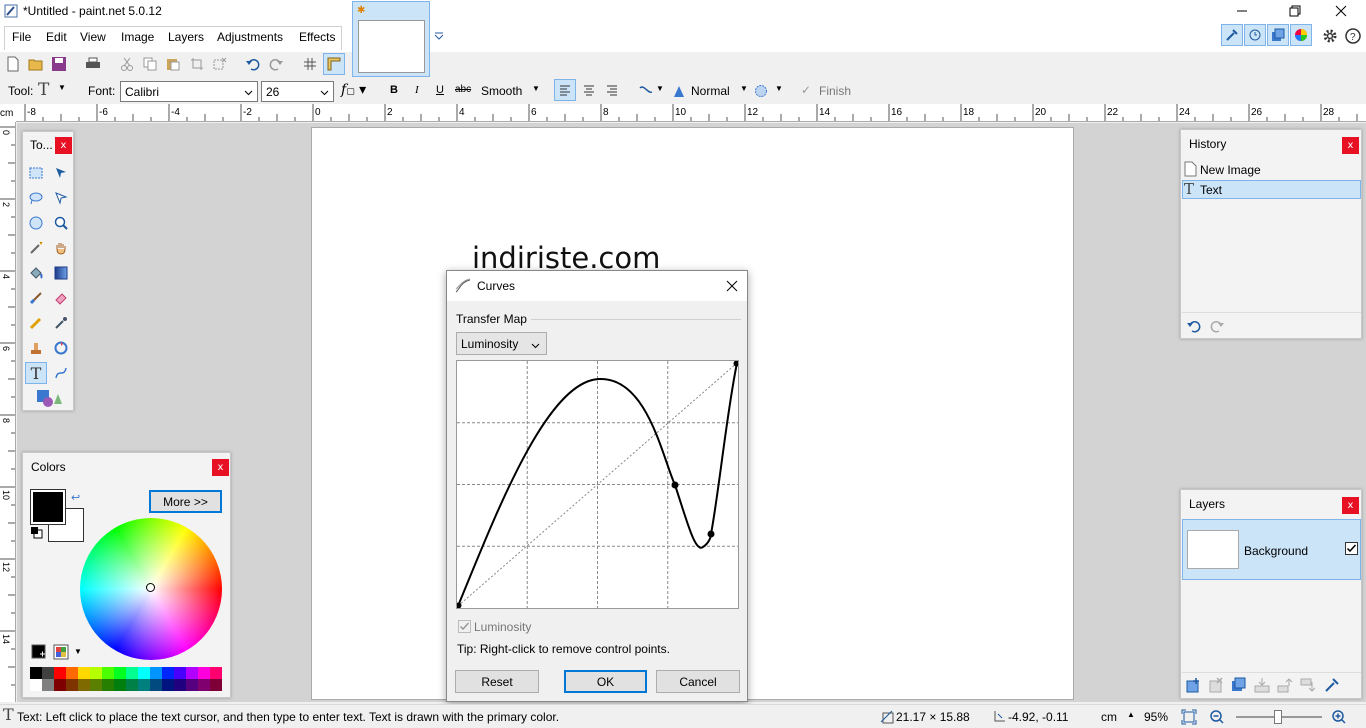 The width and height of the screenshot is (1366, 728). I want to click on rectangle-select-icon, so click(36, 173).